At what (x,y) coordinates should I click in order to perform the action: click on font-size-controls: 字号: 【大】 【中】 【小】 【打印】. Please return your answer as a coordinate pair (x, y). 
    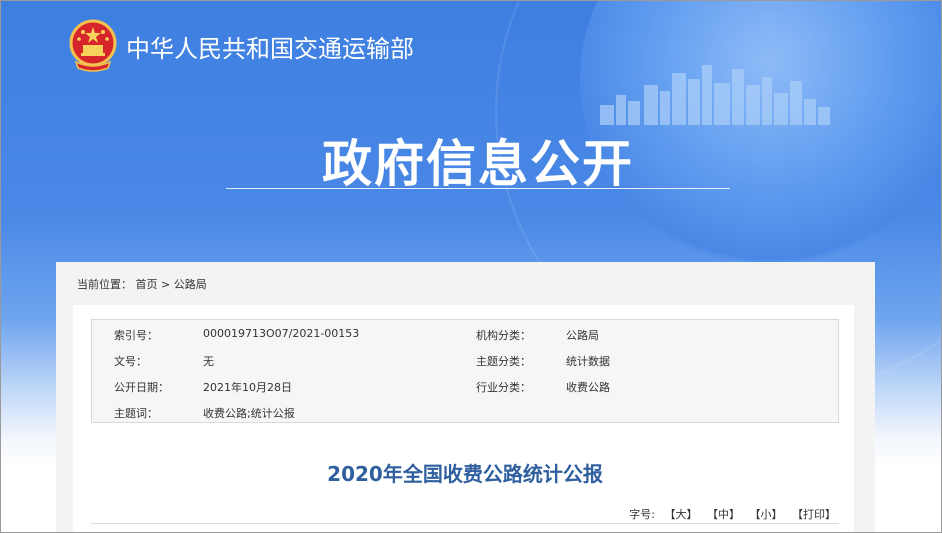
    Looking at the image, I should click on (732, 514).